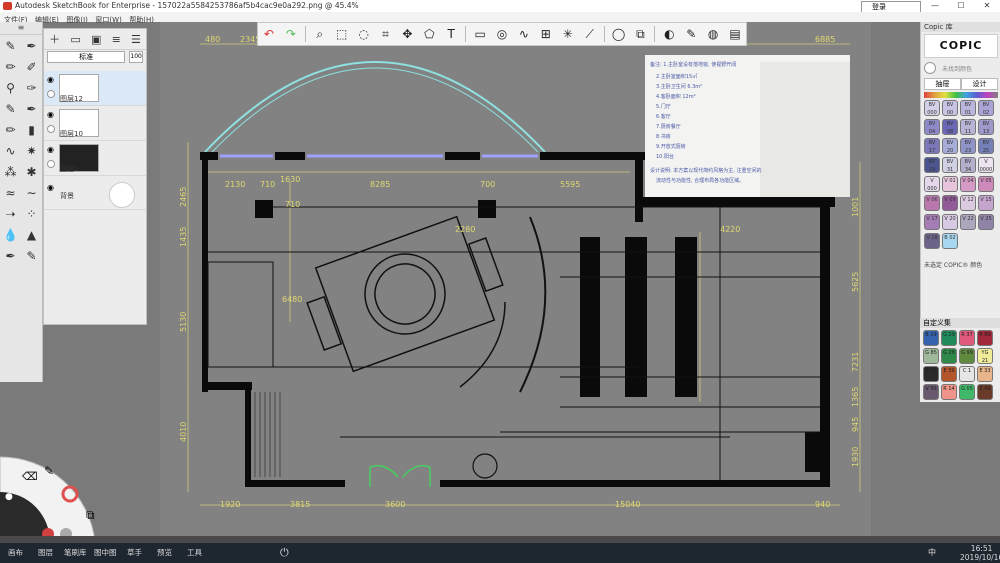 Image resolution: width=1000 pixels, height=563 pixels. Describe the element at coordinates (986, 127) in the screenshot. I see `copic-swatch: BV 13` at that location.